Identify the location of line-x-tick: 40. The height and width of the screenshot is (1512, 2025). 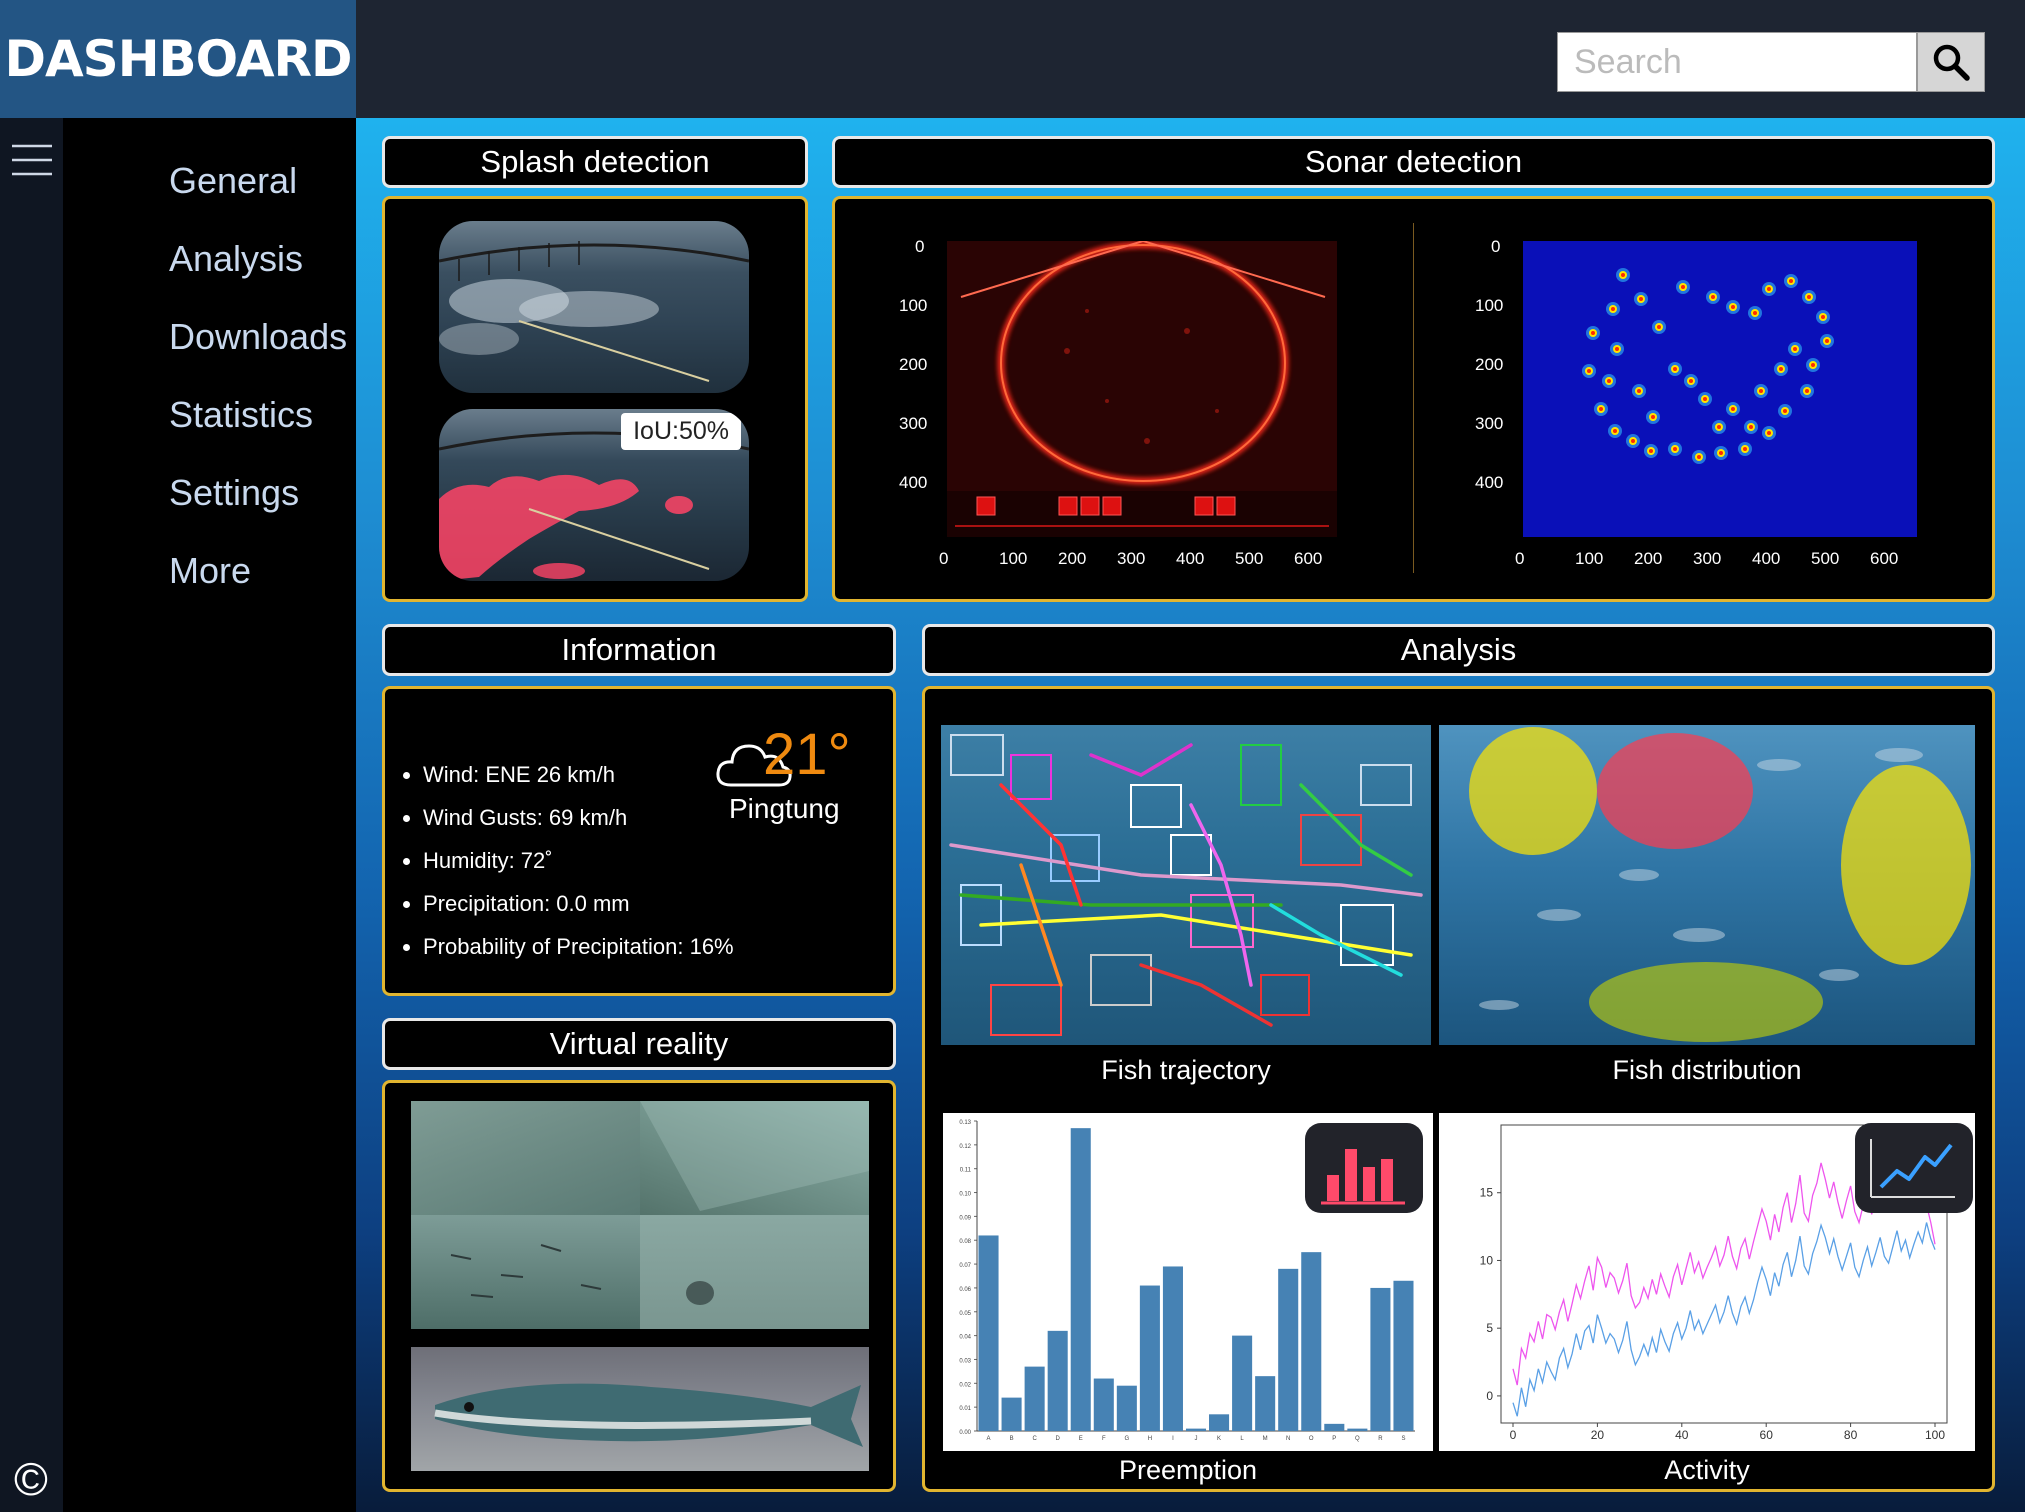
(1682, 1435).